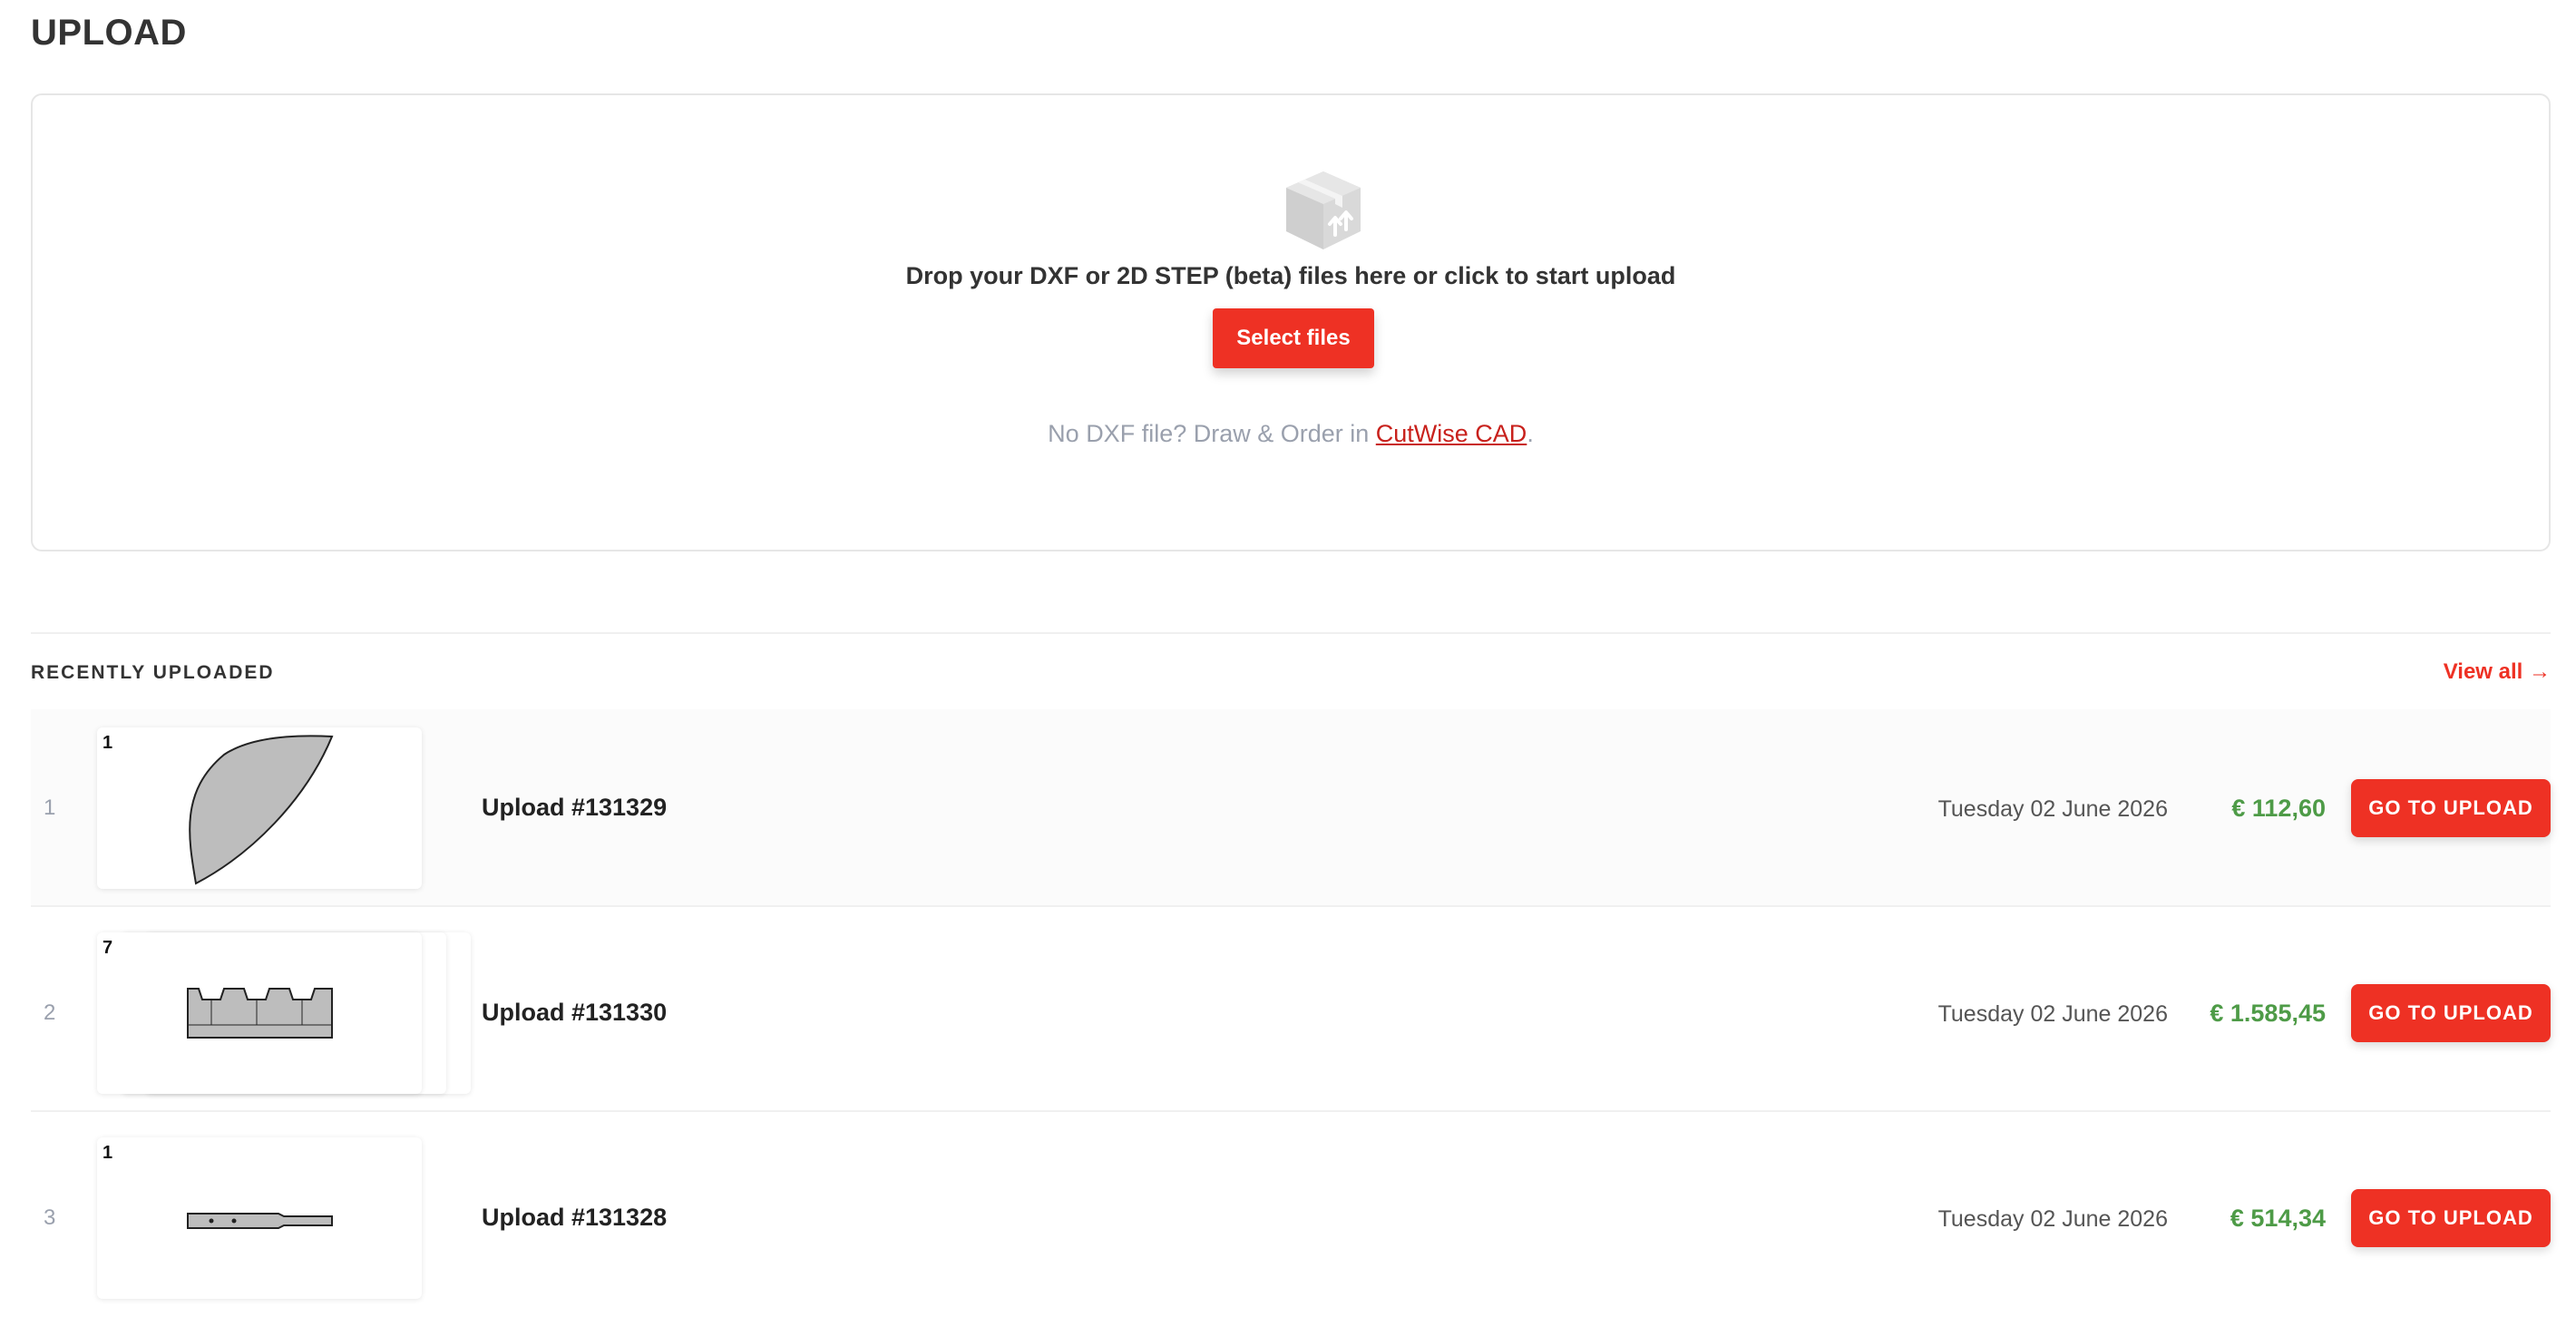 This screenshot has height=1317, width=2576. I want to click on row-index: 3, so click(50, 1217).